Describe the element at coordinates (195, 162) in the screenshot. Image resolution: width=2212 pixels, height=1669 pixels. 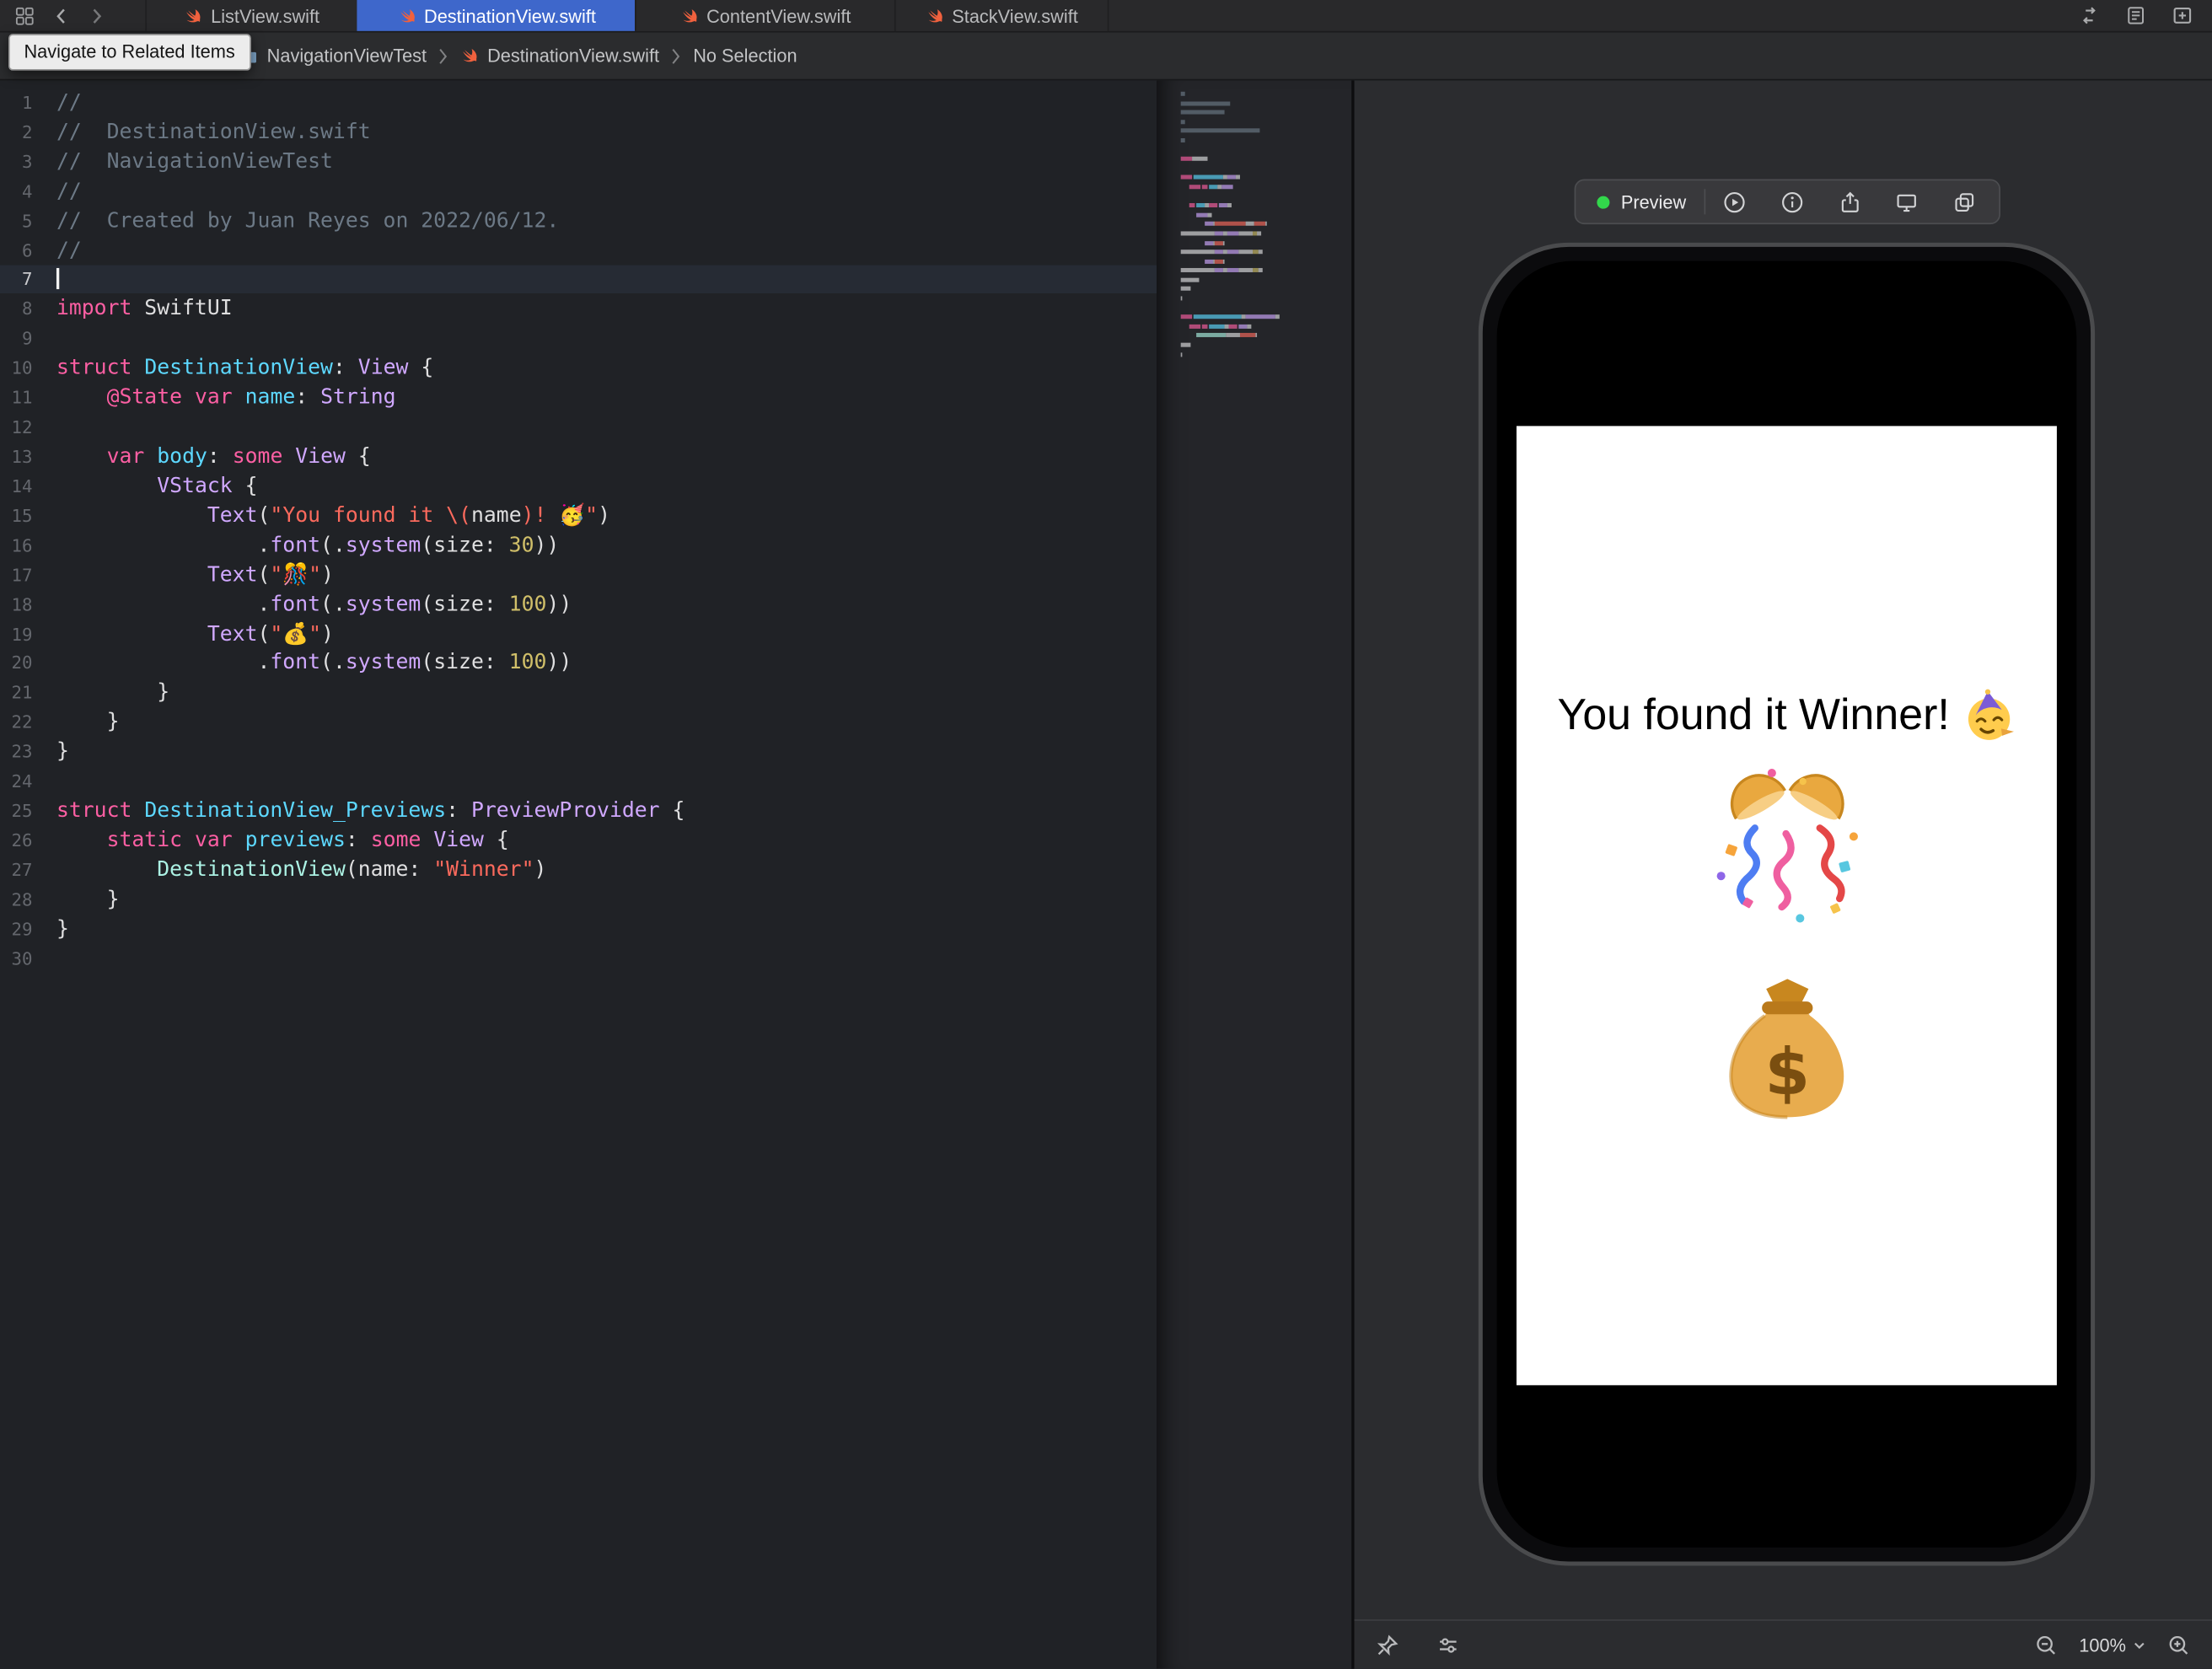
I see `code-text: // NavigationViewTest` at that location.